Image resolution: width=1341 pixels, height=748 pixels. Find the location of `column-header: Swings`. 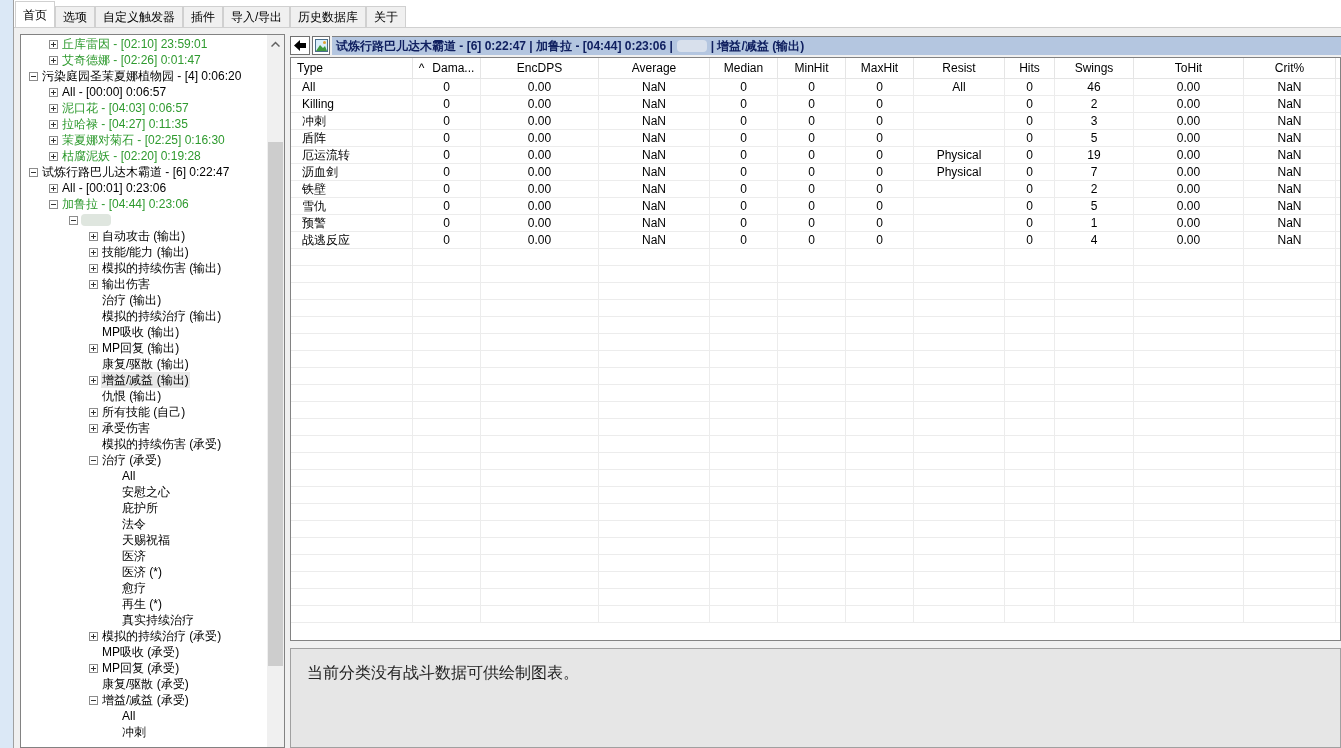

column-header: Swings is located at coordinates (1094, 68).